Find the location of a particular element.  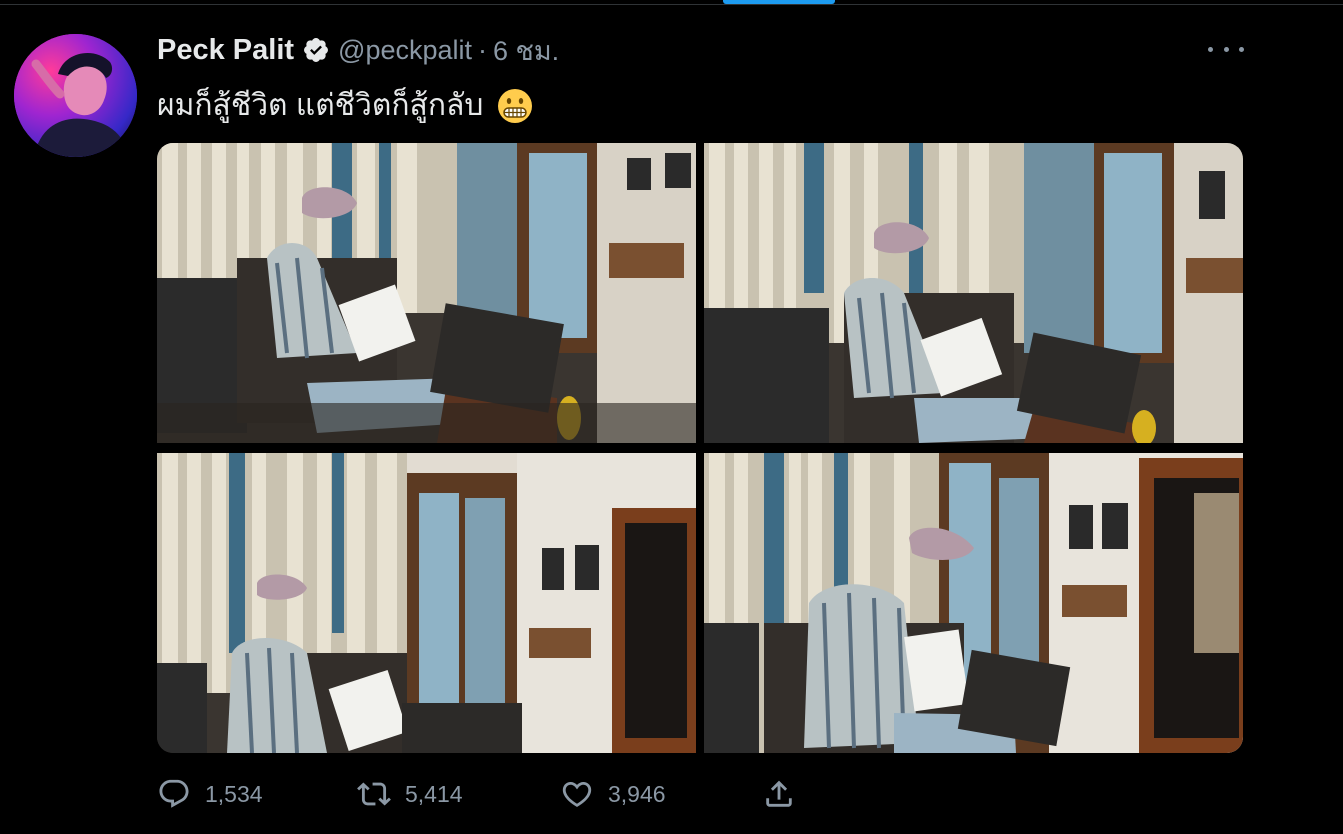

author-display-name: Peck Palit is located at coordinates (225, 50).